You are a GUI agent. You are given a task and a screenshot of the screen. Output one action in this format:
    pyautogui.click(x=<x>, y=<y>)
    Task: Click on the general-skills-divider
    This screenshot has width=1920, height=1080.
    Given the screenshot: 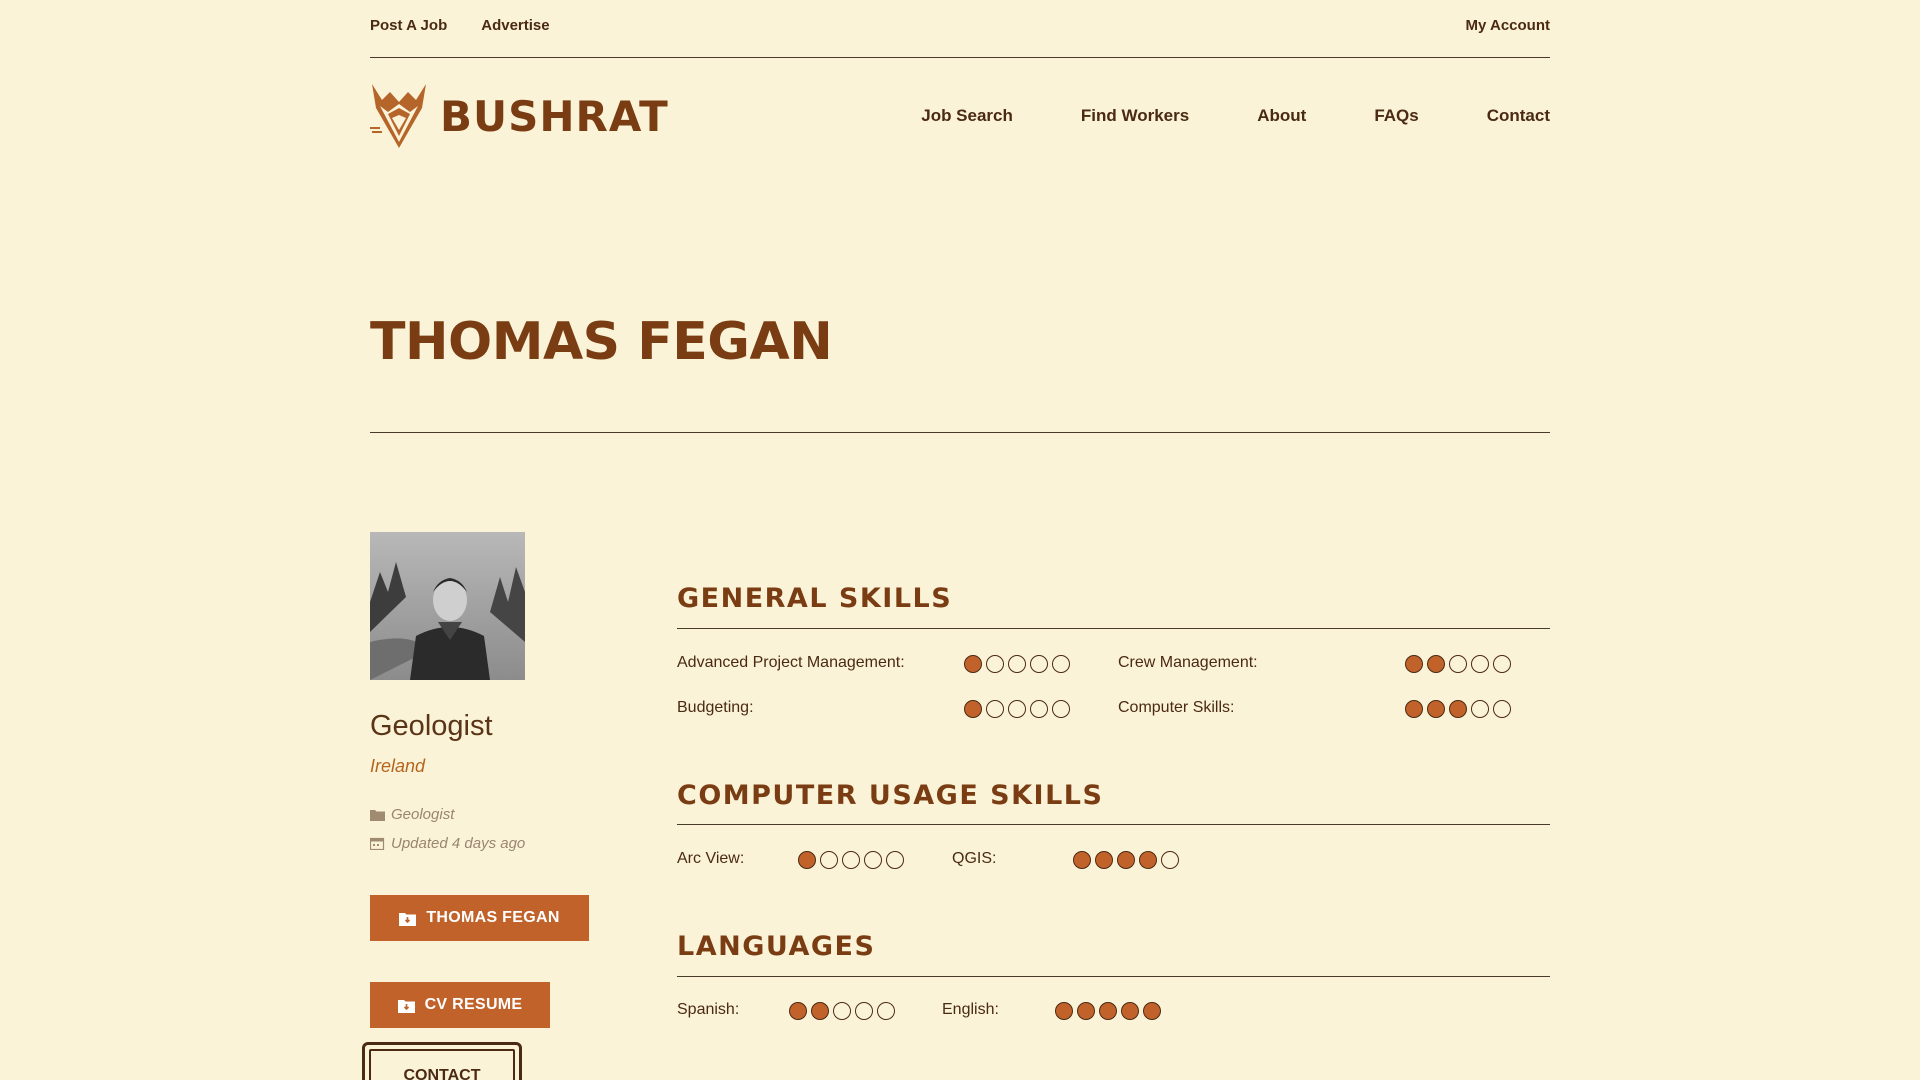 What is the action you would take?
    pyautogui.click(x=1113, y=628)
    